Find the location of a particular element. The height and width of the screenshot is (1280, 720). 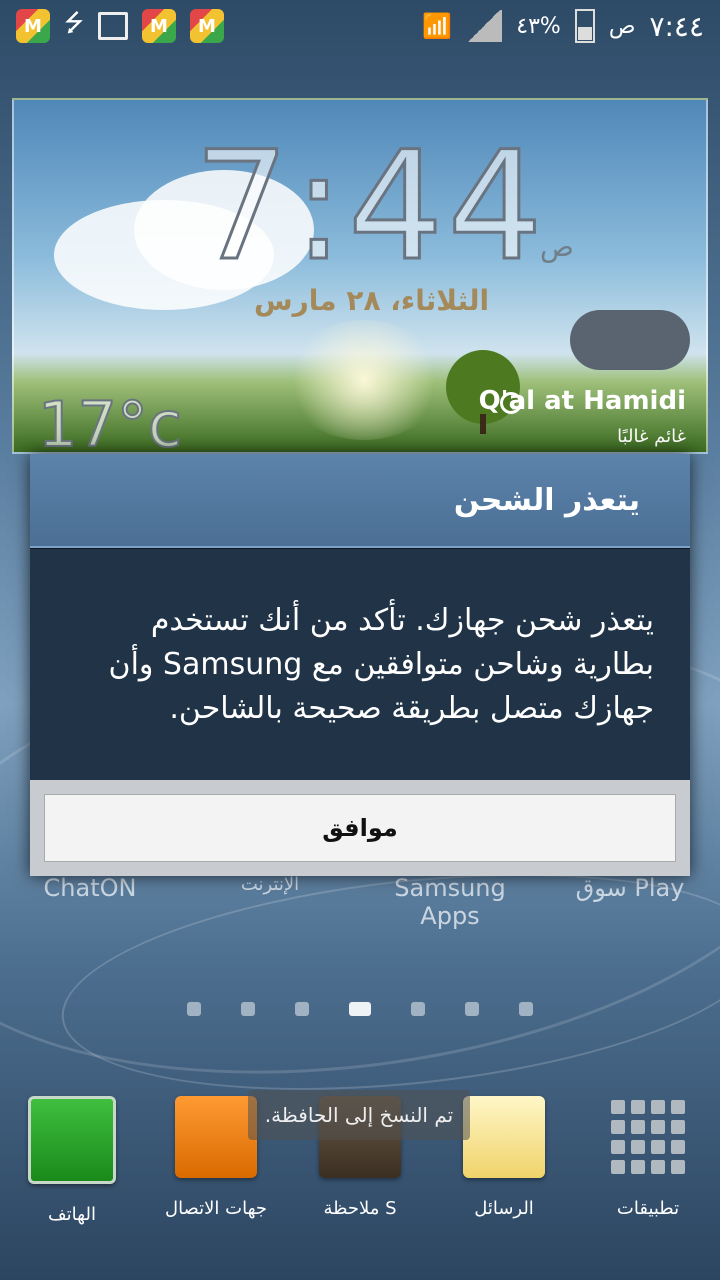

dock-label: الهاتف is located at coordinates (72, 1214).